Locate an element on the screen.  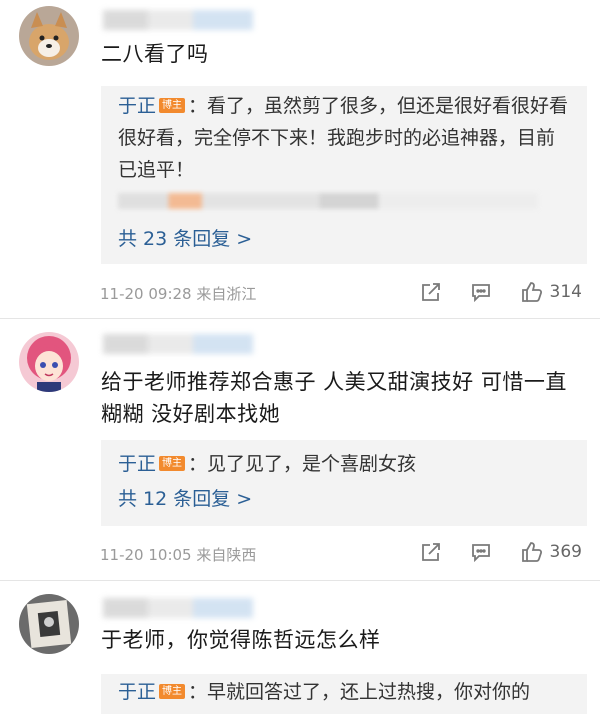
like-button: 369 is located at coordinates (551, 552).